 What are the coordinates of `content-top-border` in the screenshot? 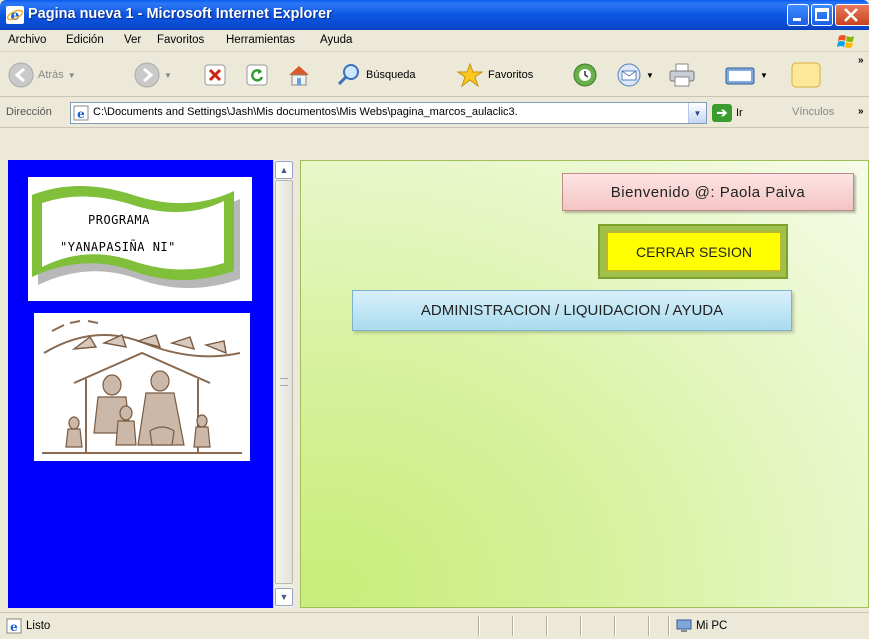 It's located at (434, 144).